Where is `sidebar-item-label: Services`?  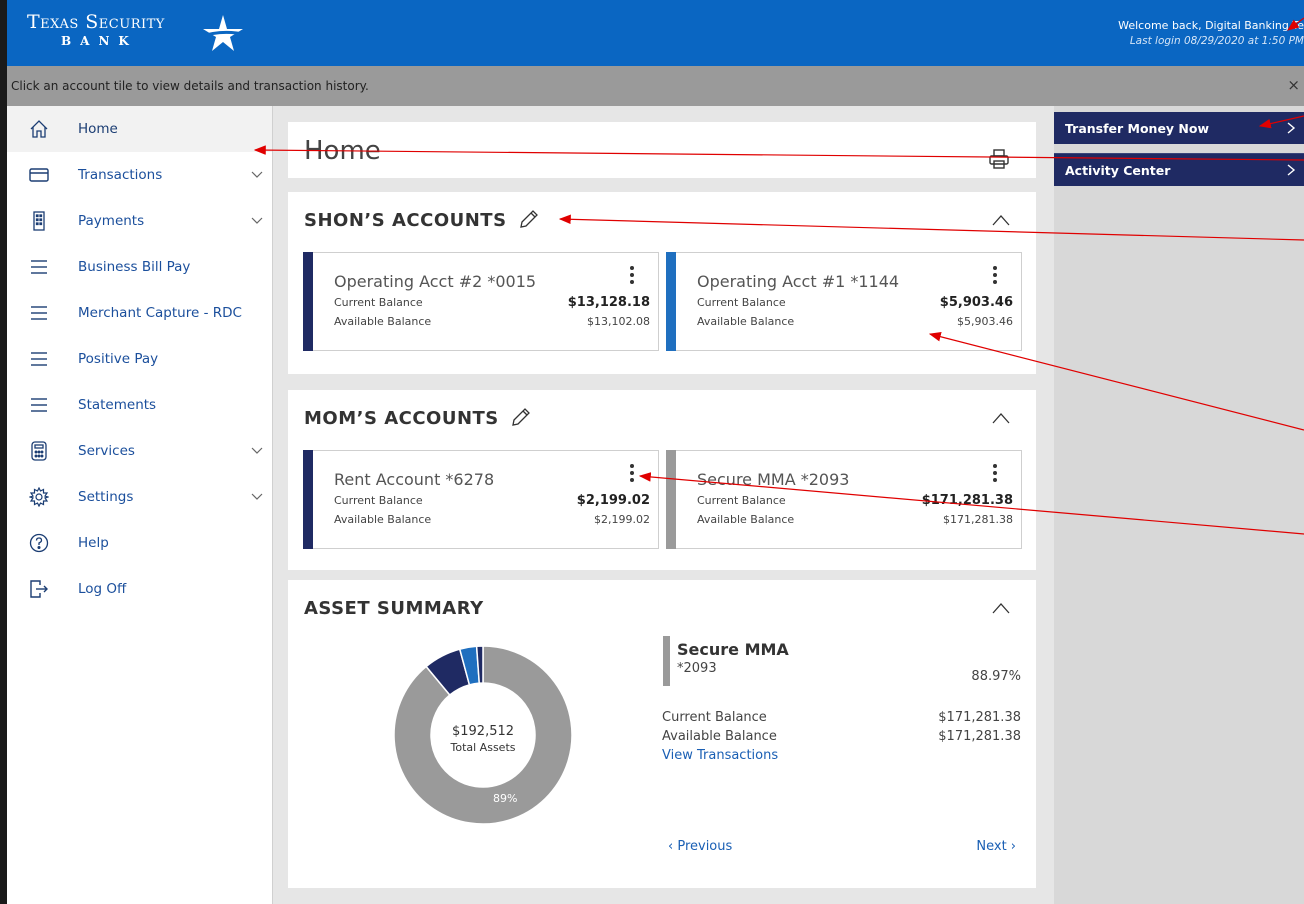 sidebar-item-label: Services is located at coordinates (106, 451).